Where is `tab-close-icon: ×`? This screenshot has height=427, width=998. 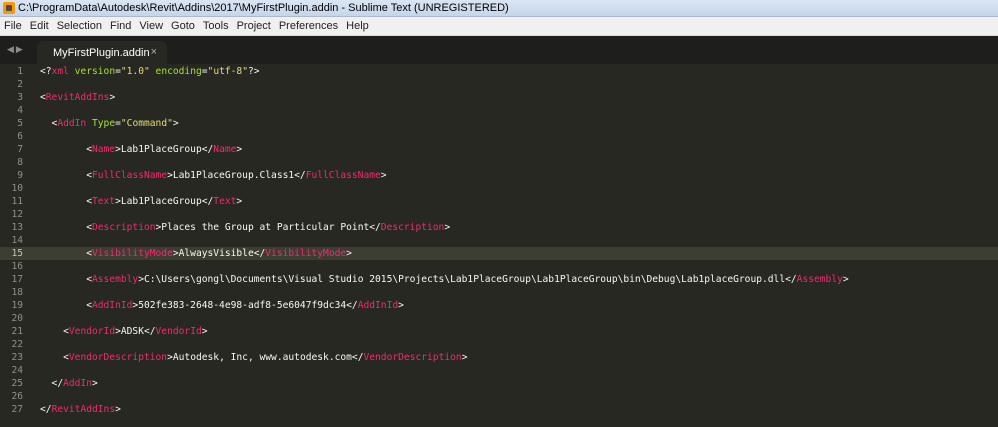 tab-close-icon: × is located at coordinates (154, 52).